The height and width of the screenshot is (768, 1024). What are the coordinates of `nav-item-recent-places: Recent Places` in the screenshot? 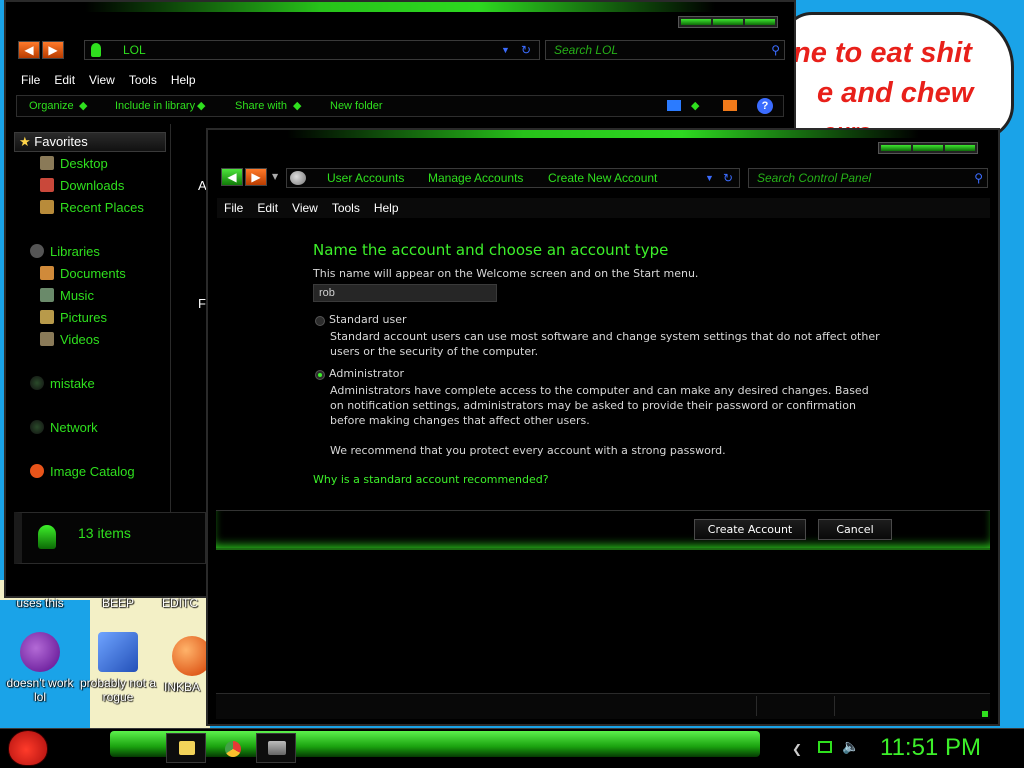 It's located at (92, 208).